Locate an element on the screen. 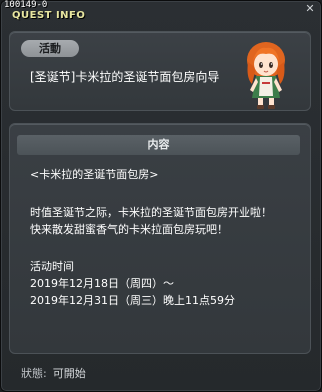  close-icon: ✕ is located at coordinates (310, 8).